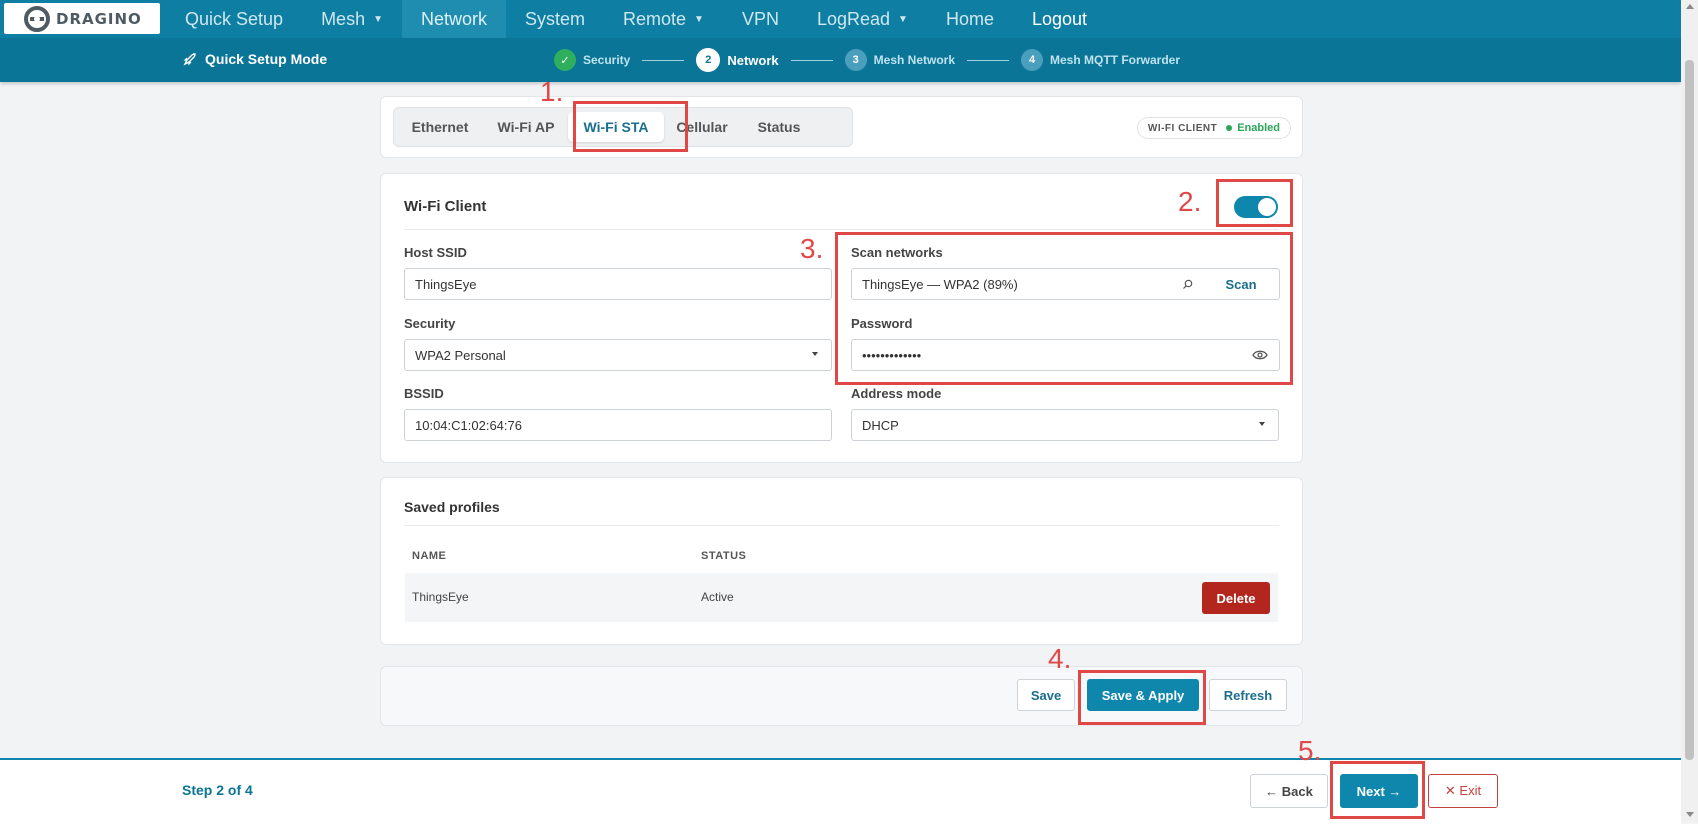 This screenshot has width=1698, height=824. I want to click on annotation-box-toggle, so click(1254, 203).